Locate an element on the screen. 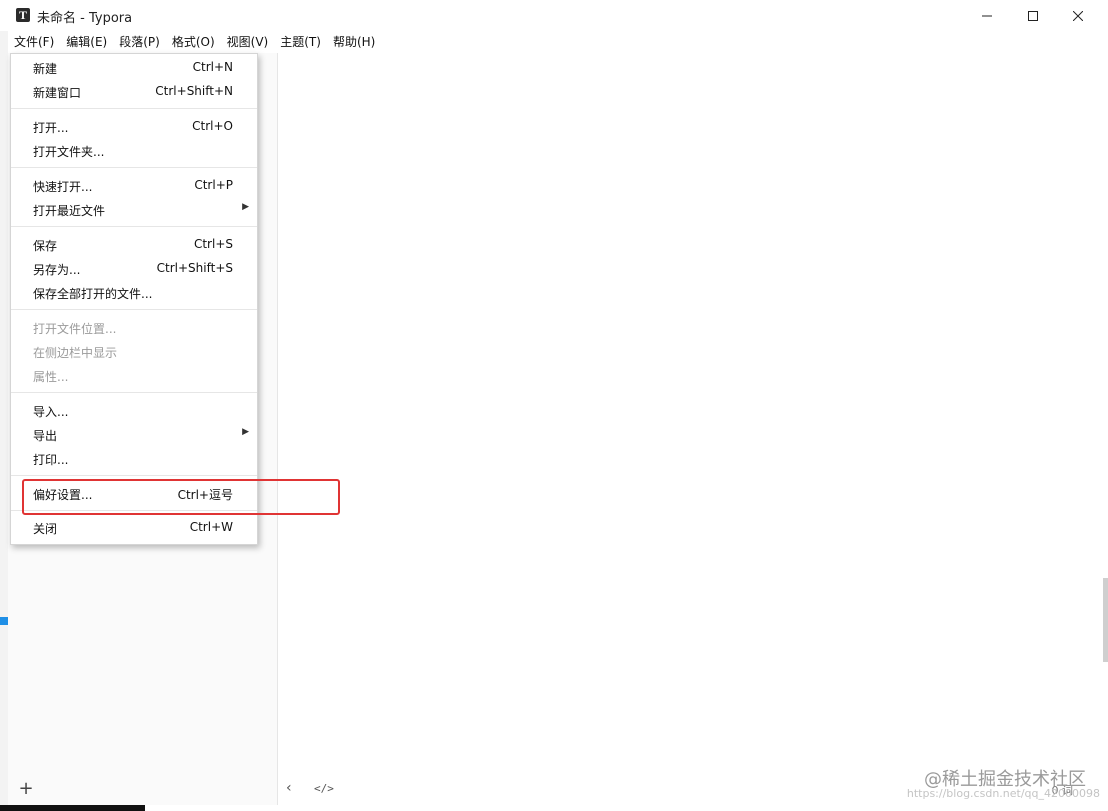  sidebar-footer: + is located at coordinates (142, 790).